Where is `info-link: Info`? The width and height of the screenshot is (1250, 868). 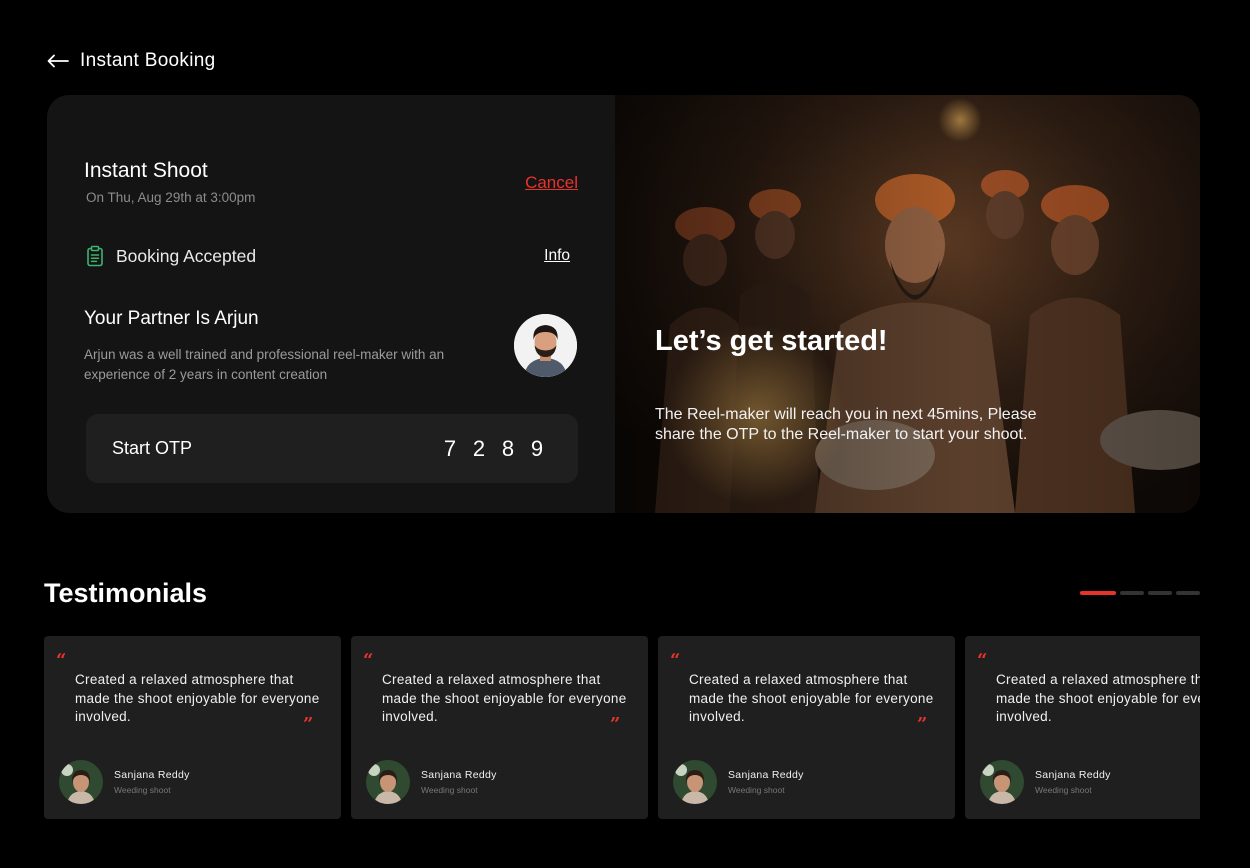
info-link: Info is located at coordinates (557, 256).